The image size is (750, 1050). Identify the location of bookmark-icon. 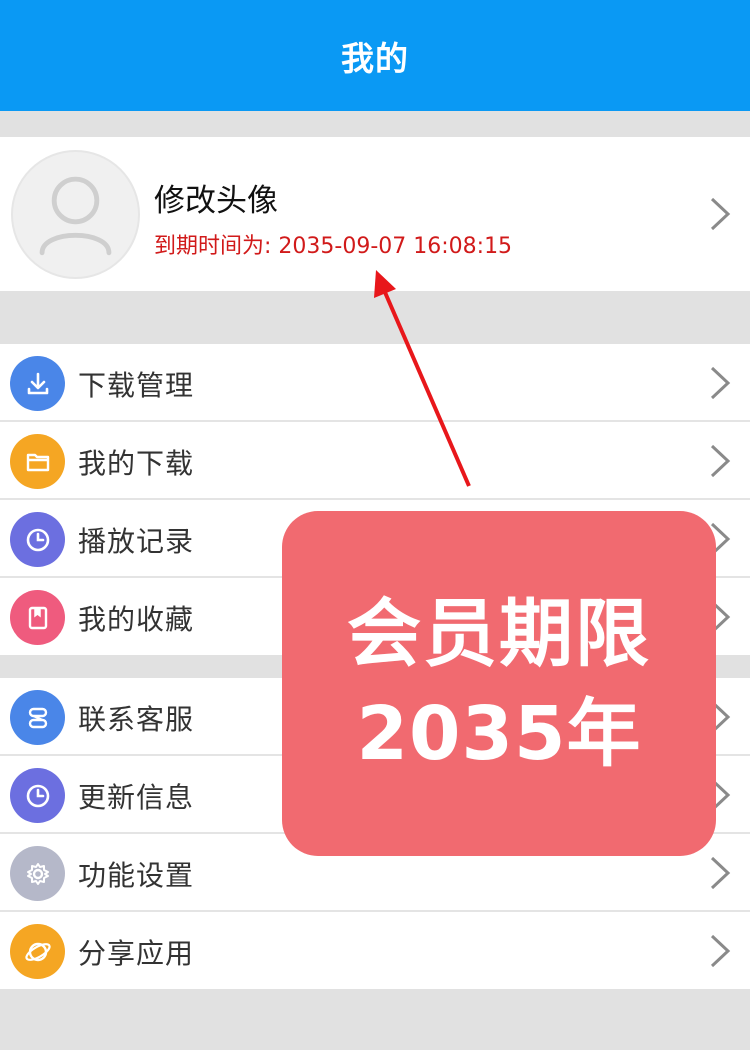
(37, 617).